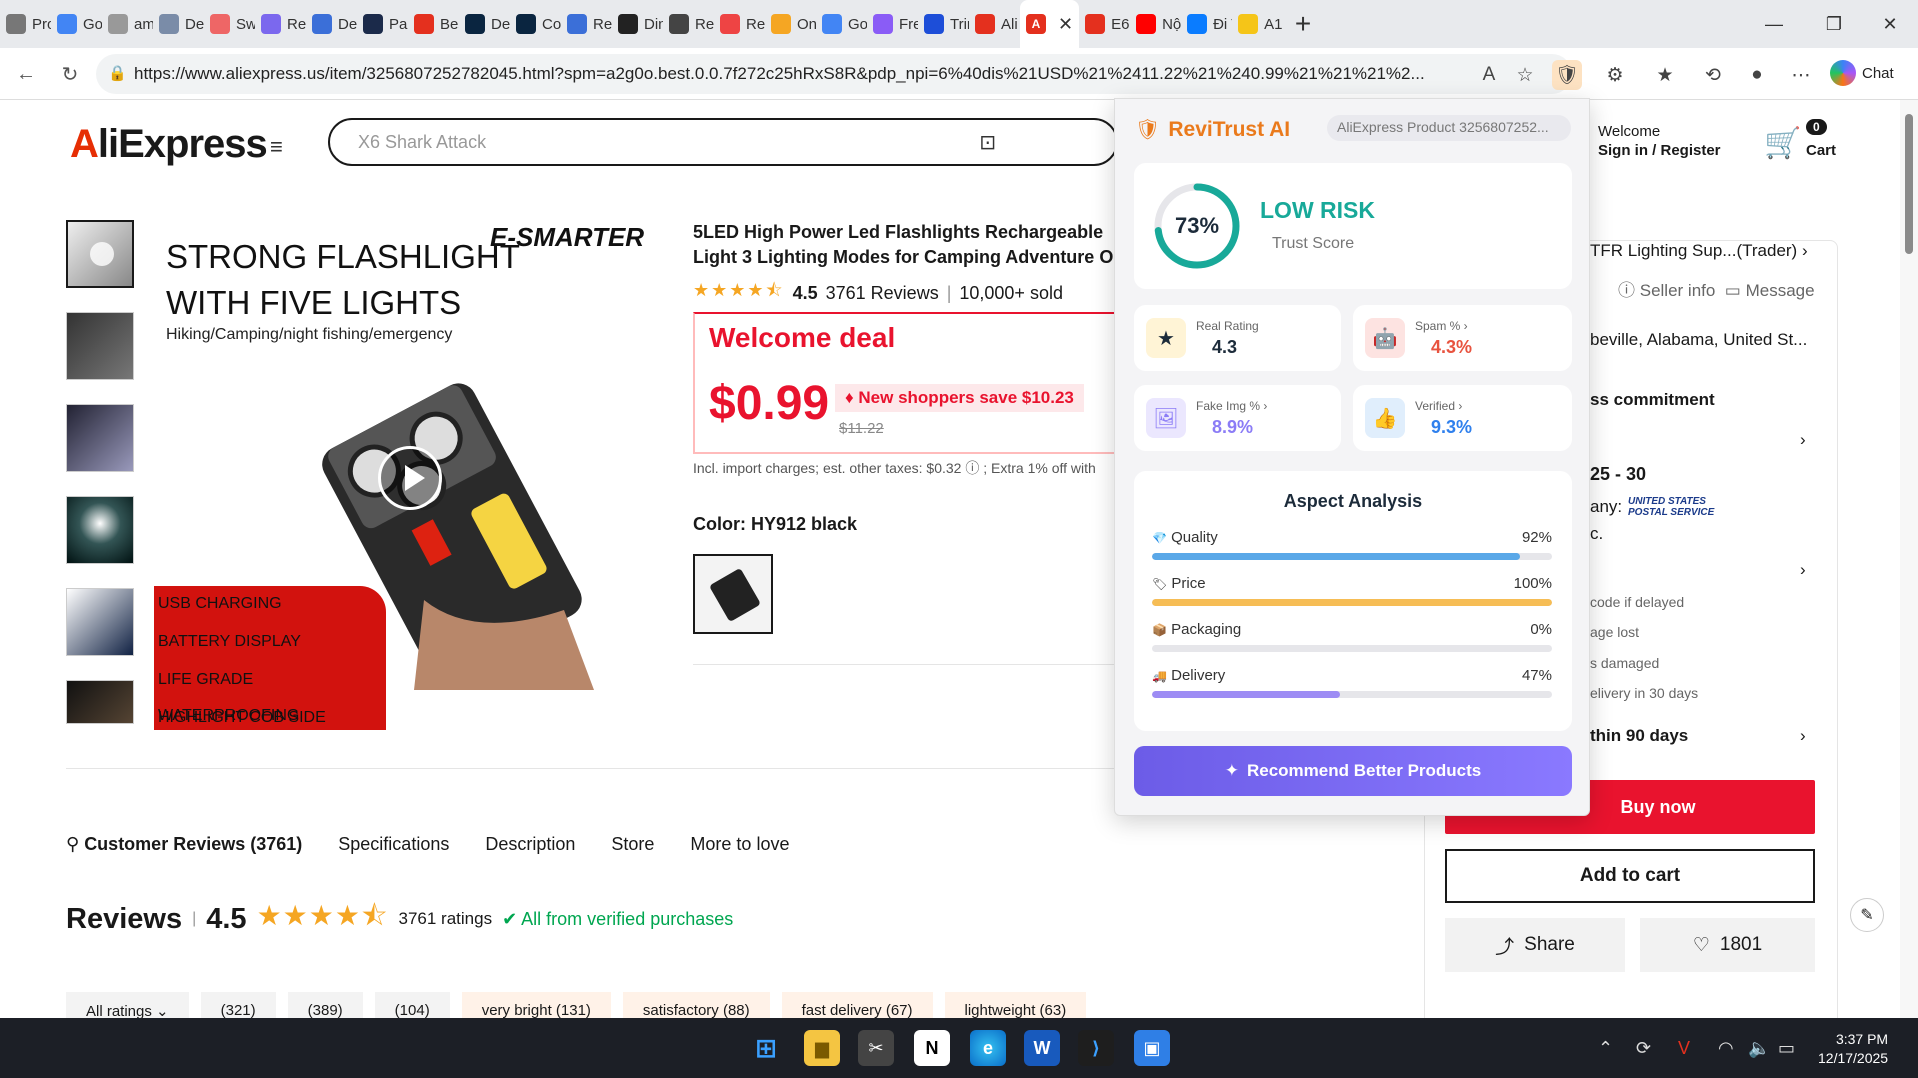  I want to click on favorites-icon: ★, so click(1665, 75).